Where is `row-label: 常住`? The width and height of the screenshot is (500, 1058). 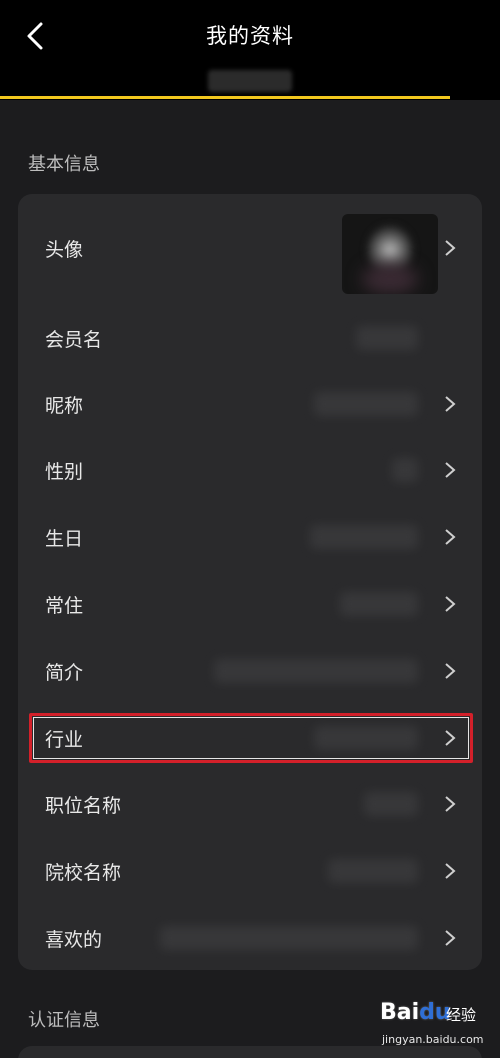 row-label: 常住 is located at coordinates (64, 605).